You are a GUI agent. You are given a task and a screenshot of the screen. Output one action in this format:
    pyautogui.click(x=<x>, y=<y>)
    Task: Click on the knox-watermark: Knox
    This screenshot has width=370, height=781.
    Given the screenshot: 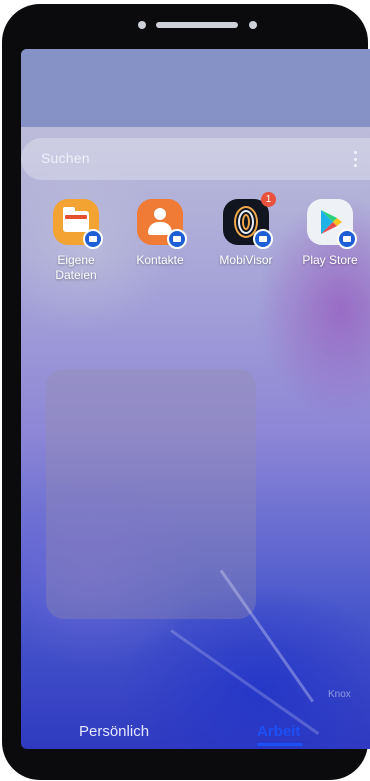 What is the action you would take?
    pyautogui.click(x=339, y=694)
    